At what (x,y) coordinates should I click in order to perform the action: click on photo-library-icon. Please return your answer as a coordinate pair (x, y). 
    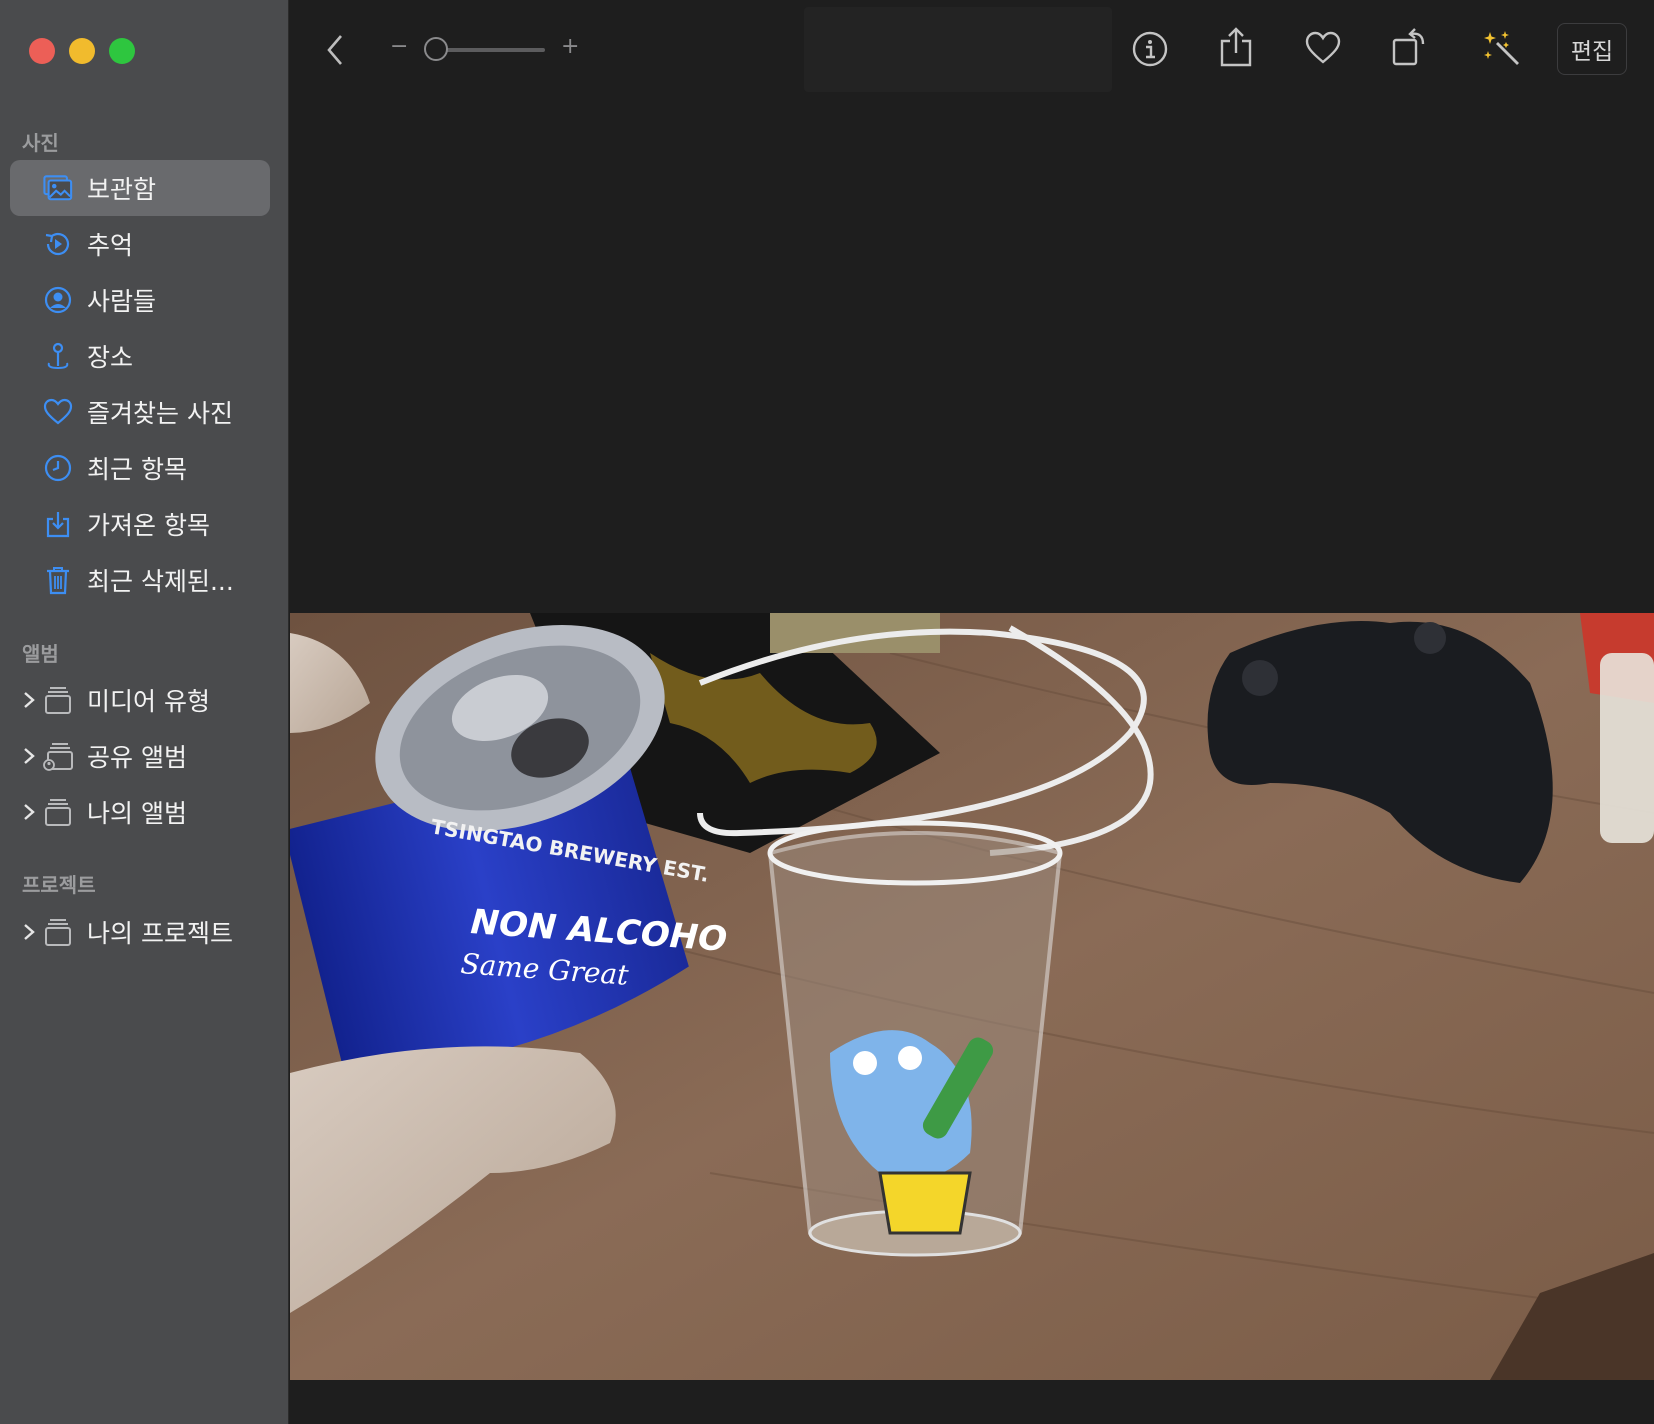
    Looking at the image, I should click on (58, 188).